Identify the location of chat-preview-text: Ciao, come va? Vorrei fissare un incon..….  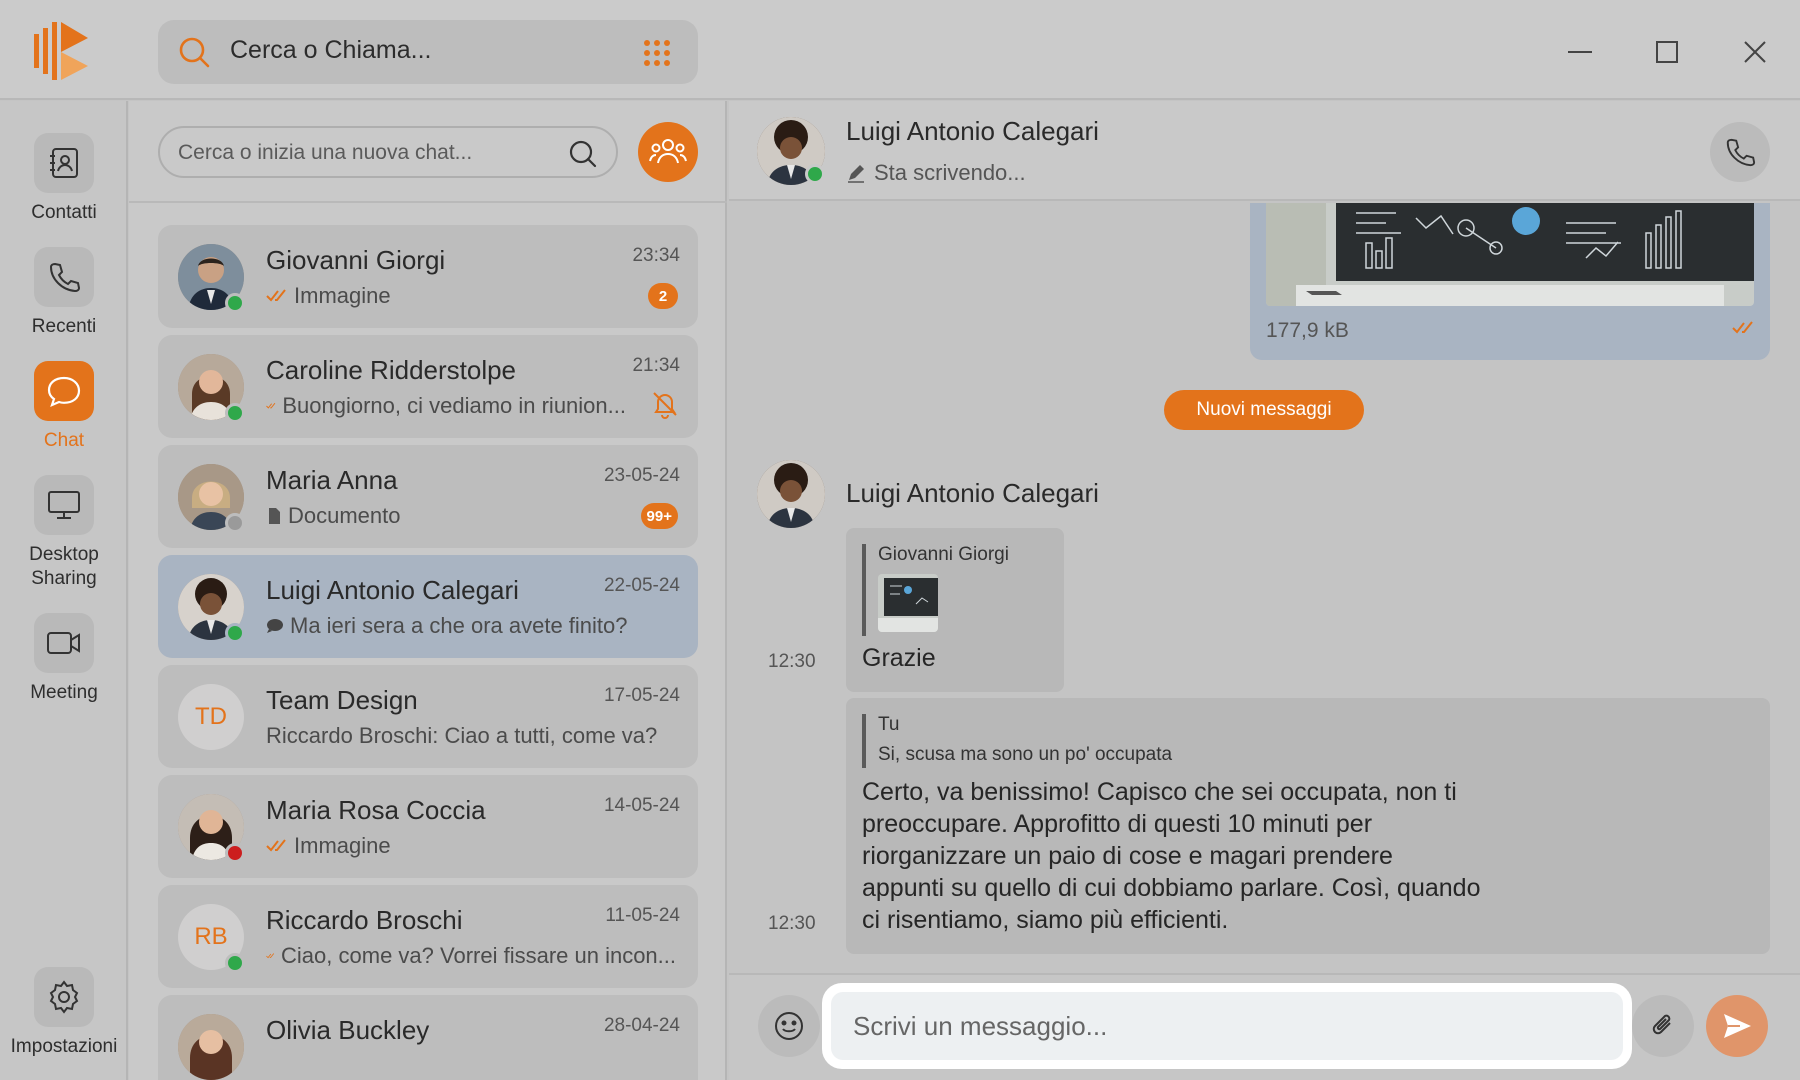
(478, 955).